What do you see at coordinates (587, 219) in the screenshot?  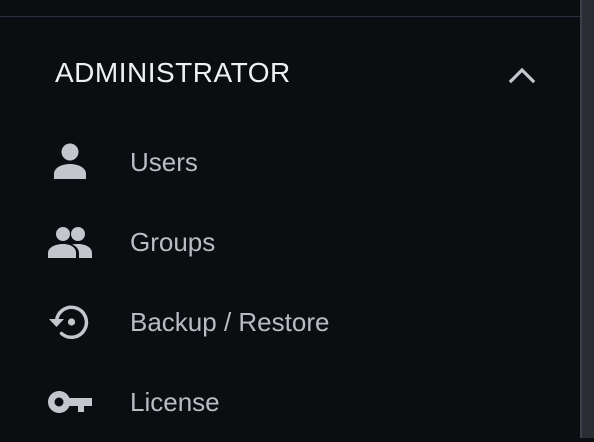 I see `scrollbar` at bounding box center [587, 219].